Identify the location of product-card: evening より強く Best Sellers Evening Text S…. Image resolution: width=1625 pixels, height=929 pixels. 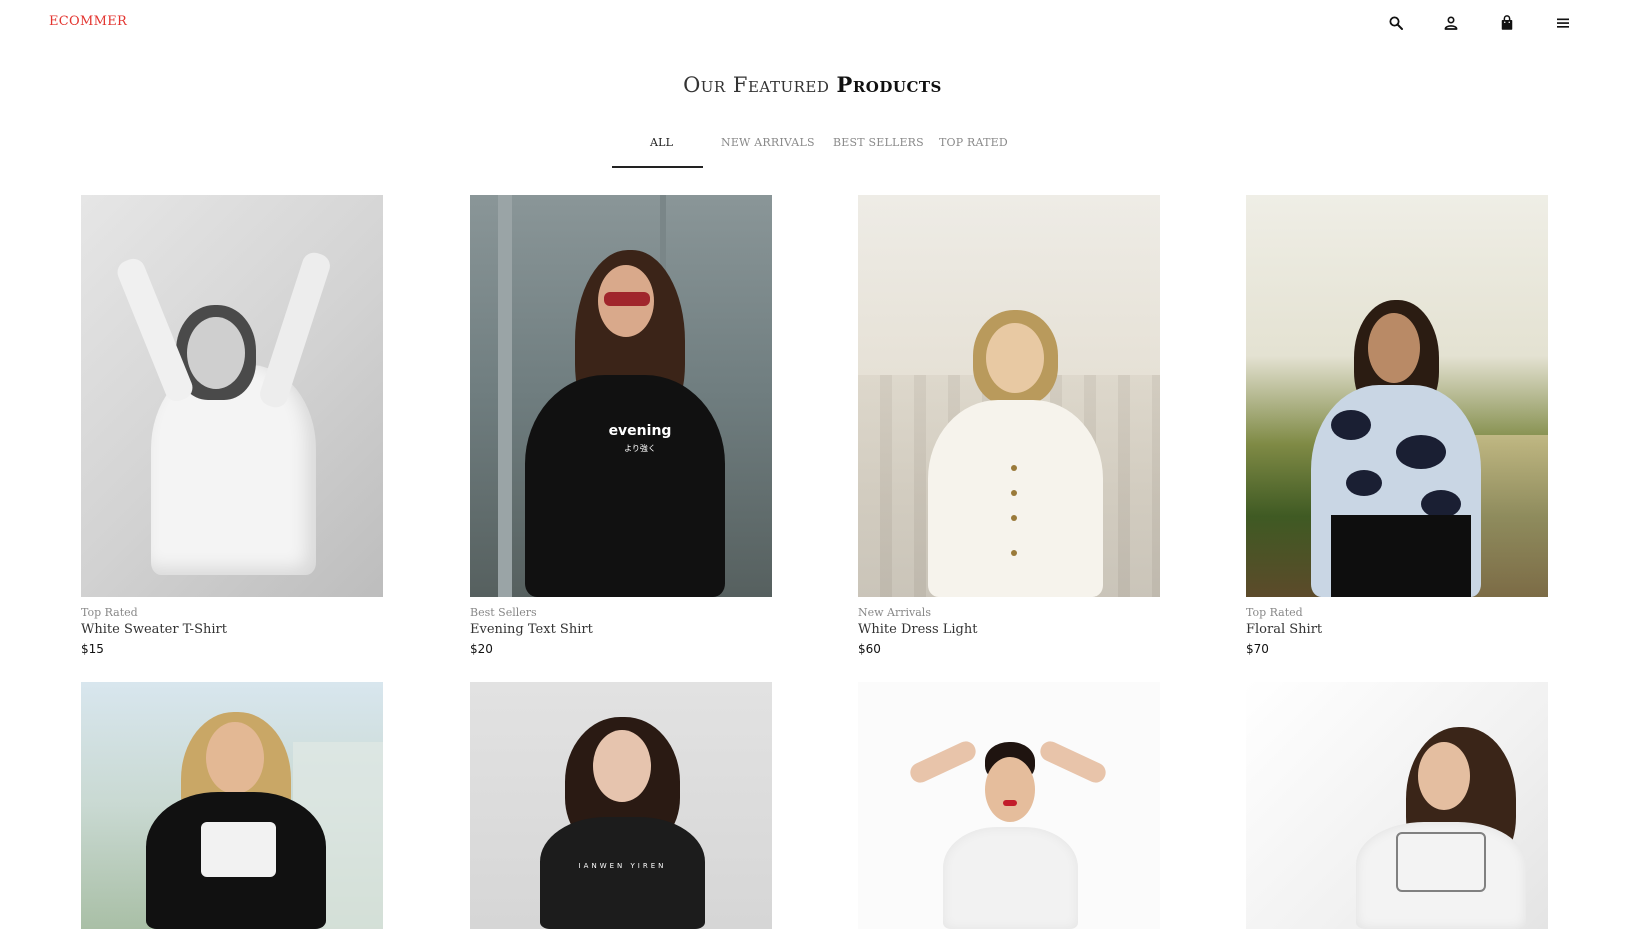
(621, 430).